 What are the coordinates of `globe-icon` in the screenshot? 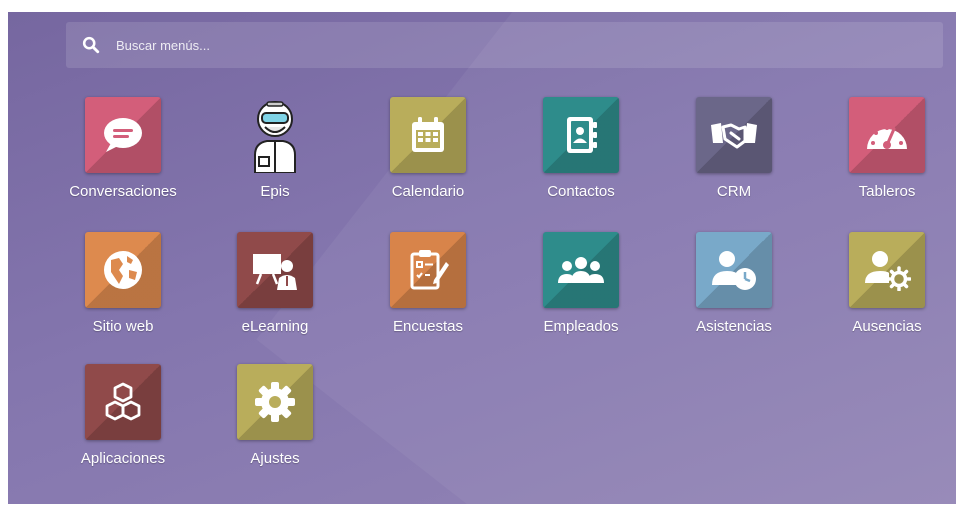 It's located at (123, 270).